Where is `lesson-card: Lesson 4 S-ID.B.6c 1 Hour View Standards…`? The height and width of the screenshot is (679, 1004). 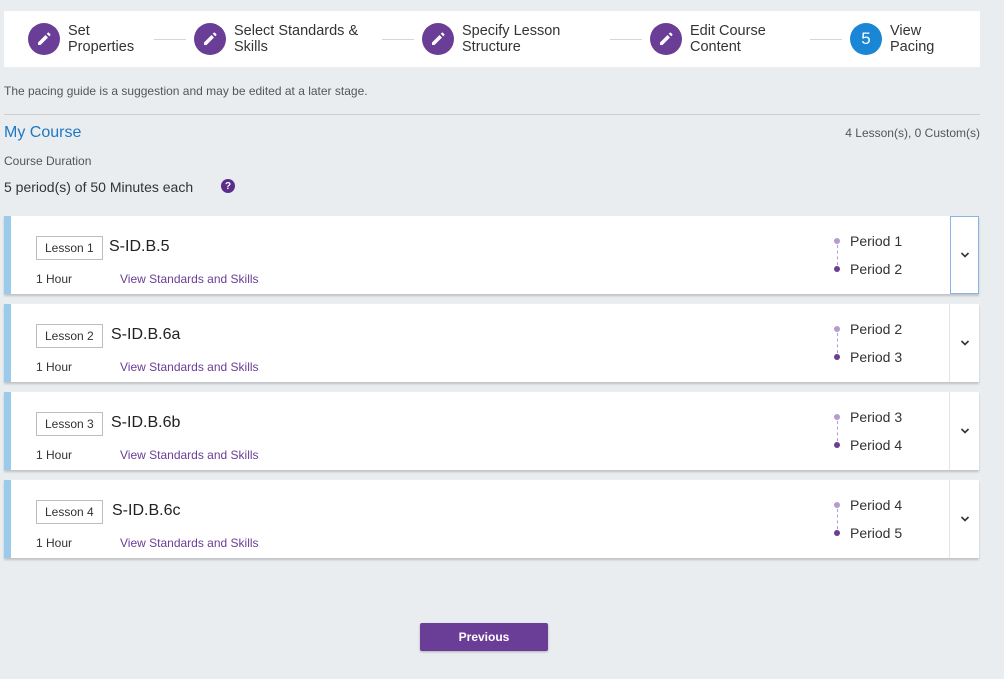 lesson-card: Lesson 4 S-ID.B.6c 1 Hour View Standards… is located at coordinates (491, 519).